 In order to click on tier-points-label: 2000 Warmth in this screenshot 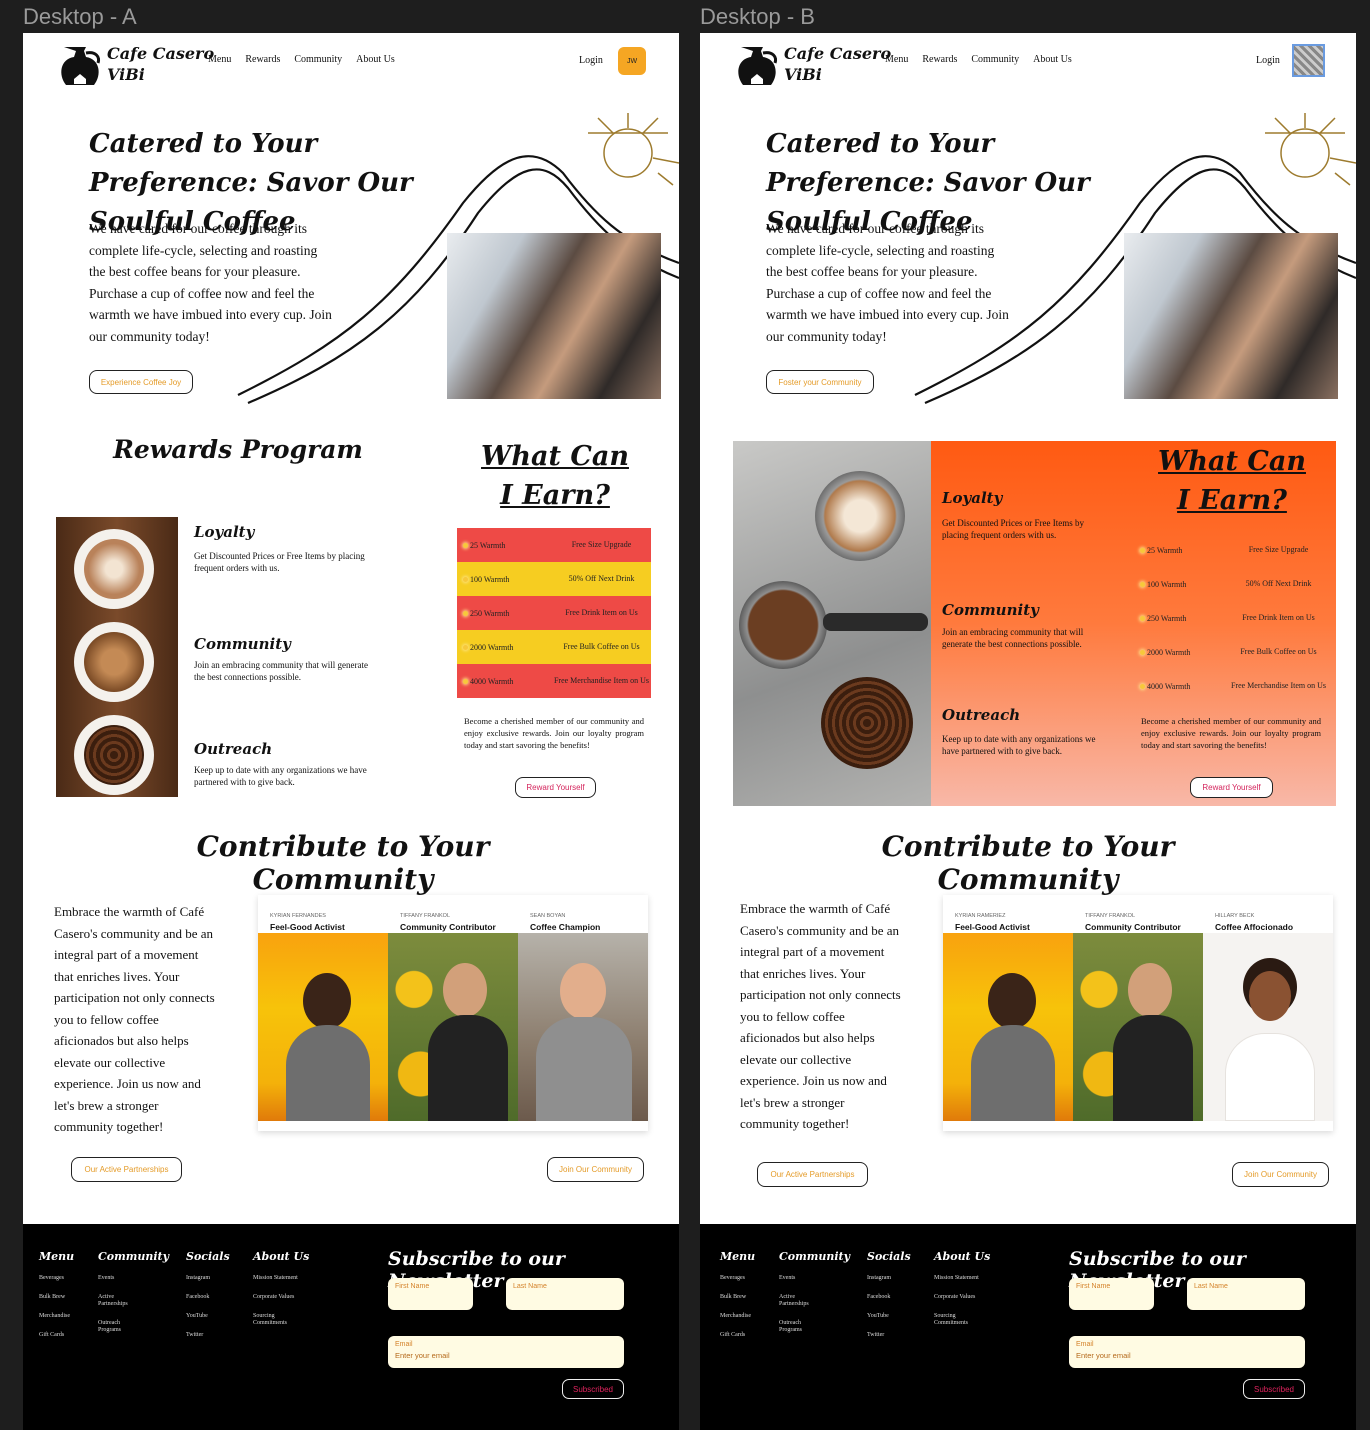, I will do `click(492, 647)`.